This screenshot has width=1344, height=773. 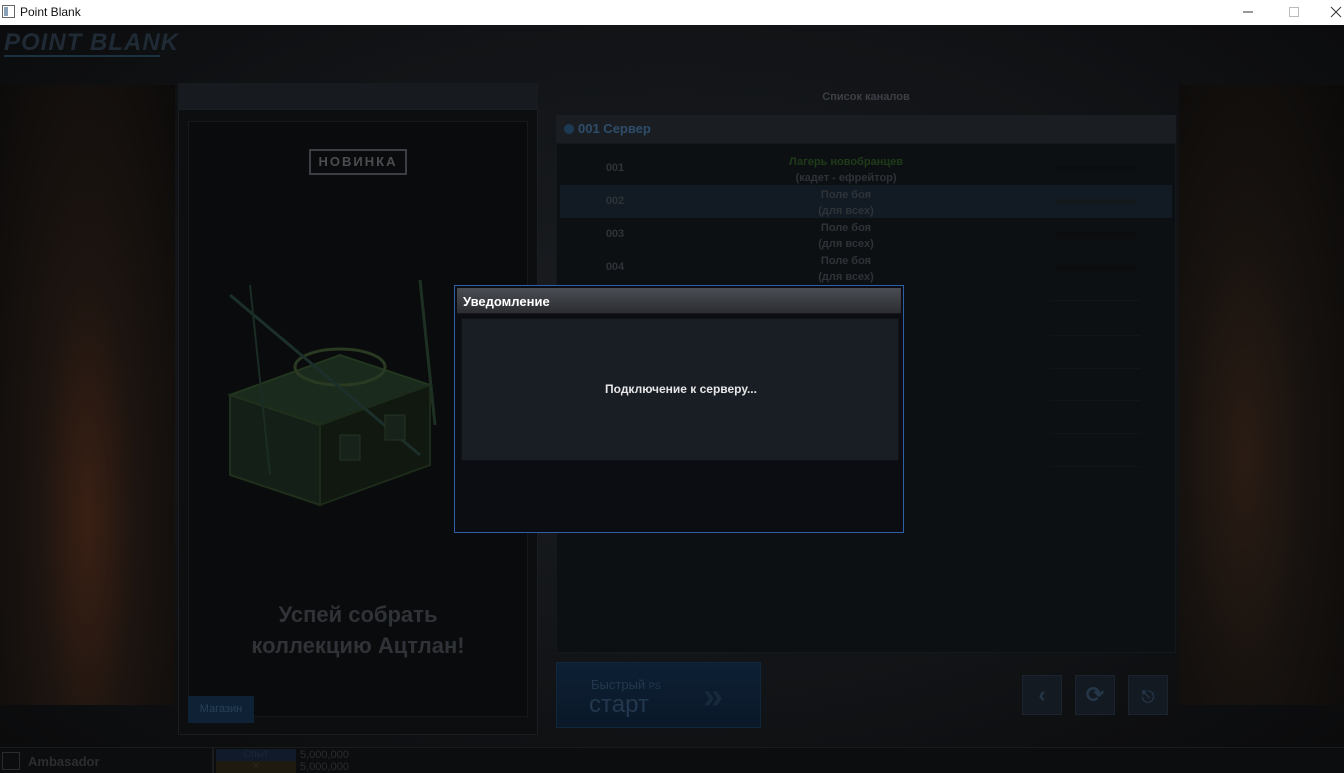 I want to click on status-divider, so click(x=213, y=760).